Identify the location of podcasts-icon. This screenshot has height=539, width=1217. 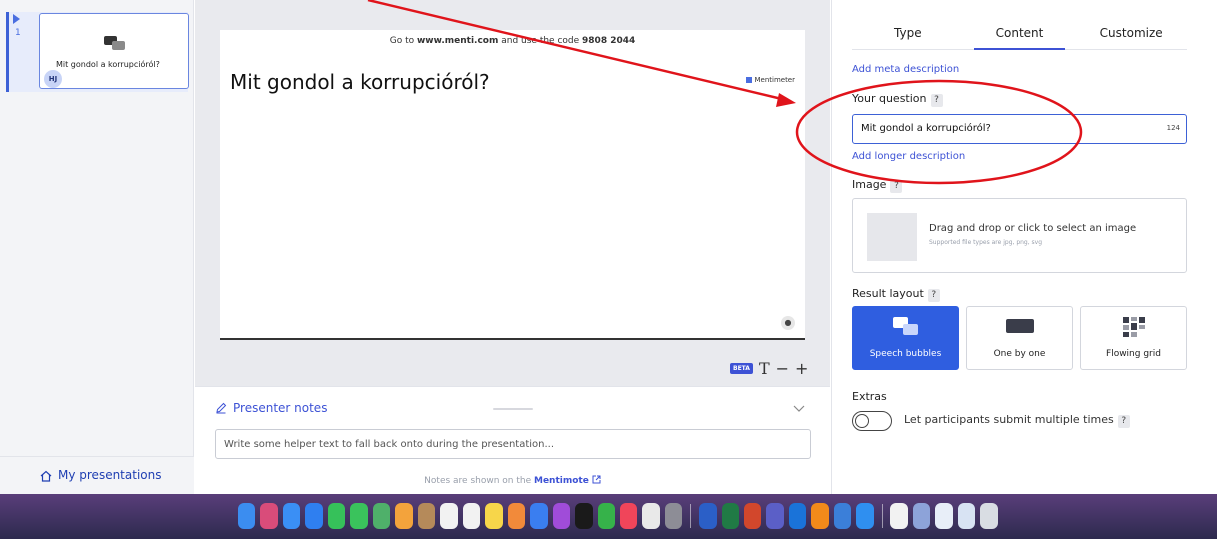
(561, 516).